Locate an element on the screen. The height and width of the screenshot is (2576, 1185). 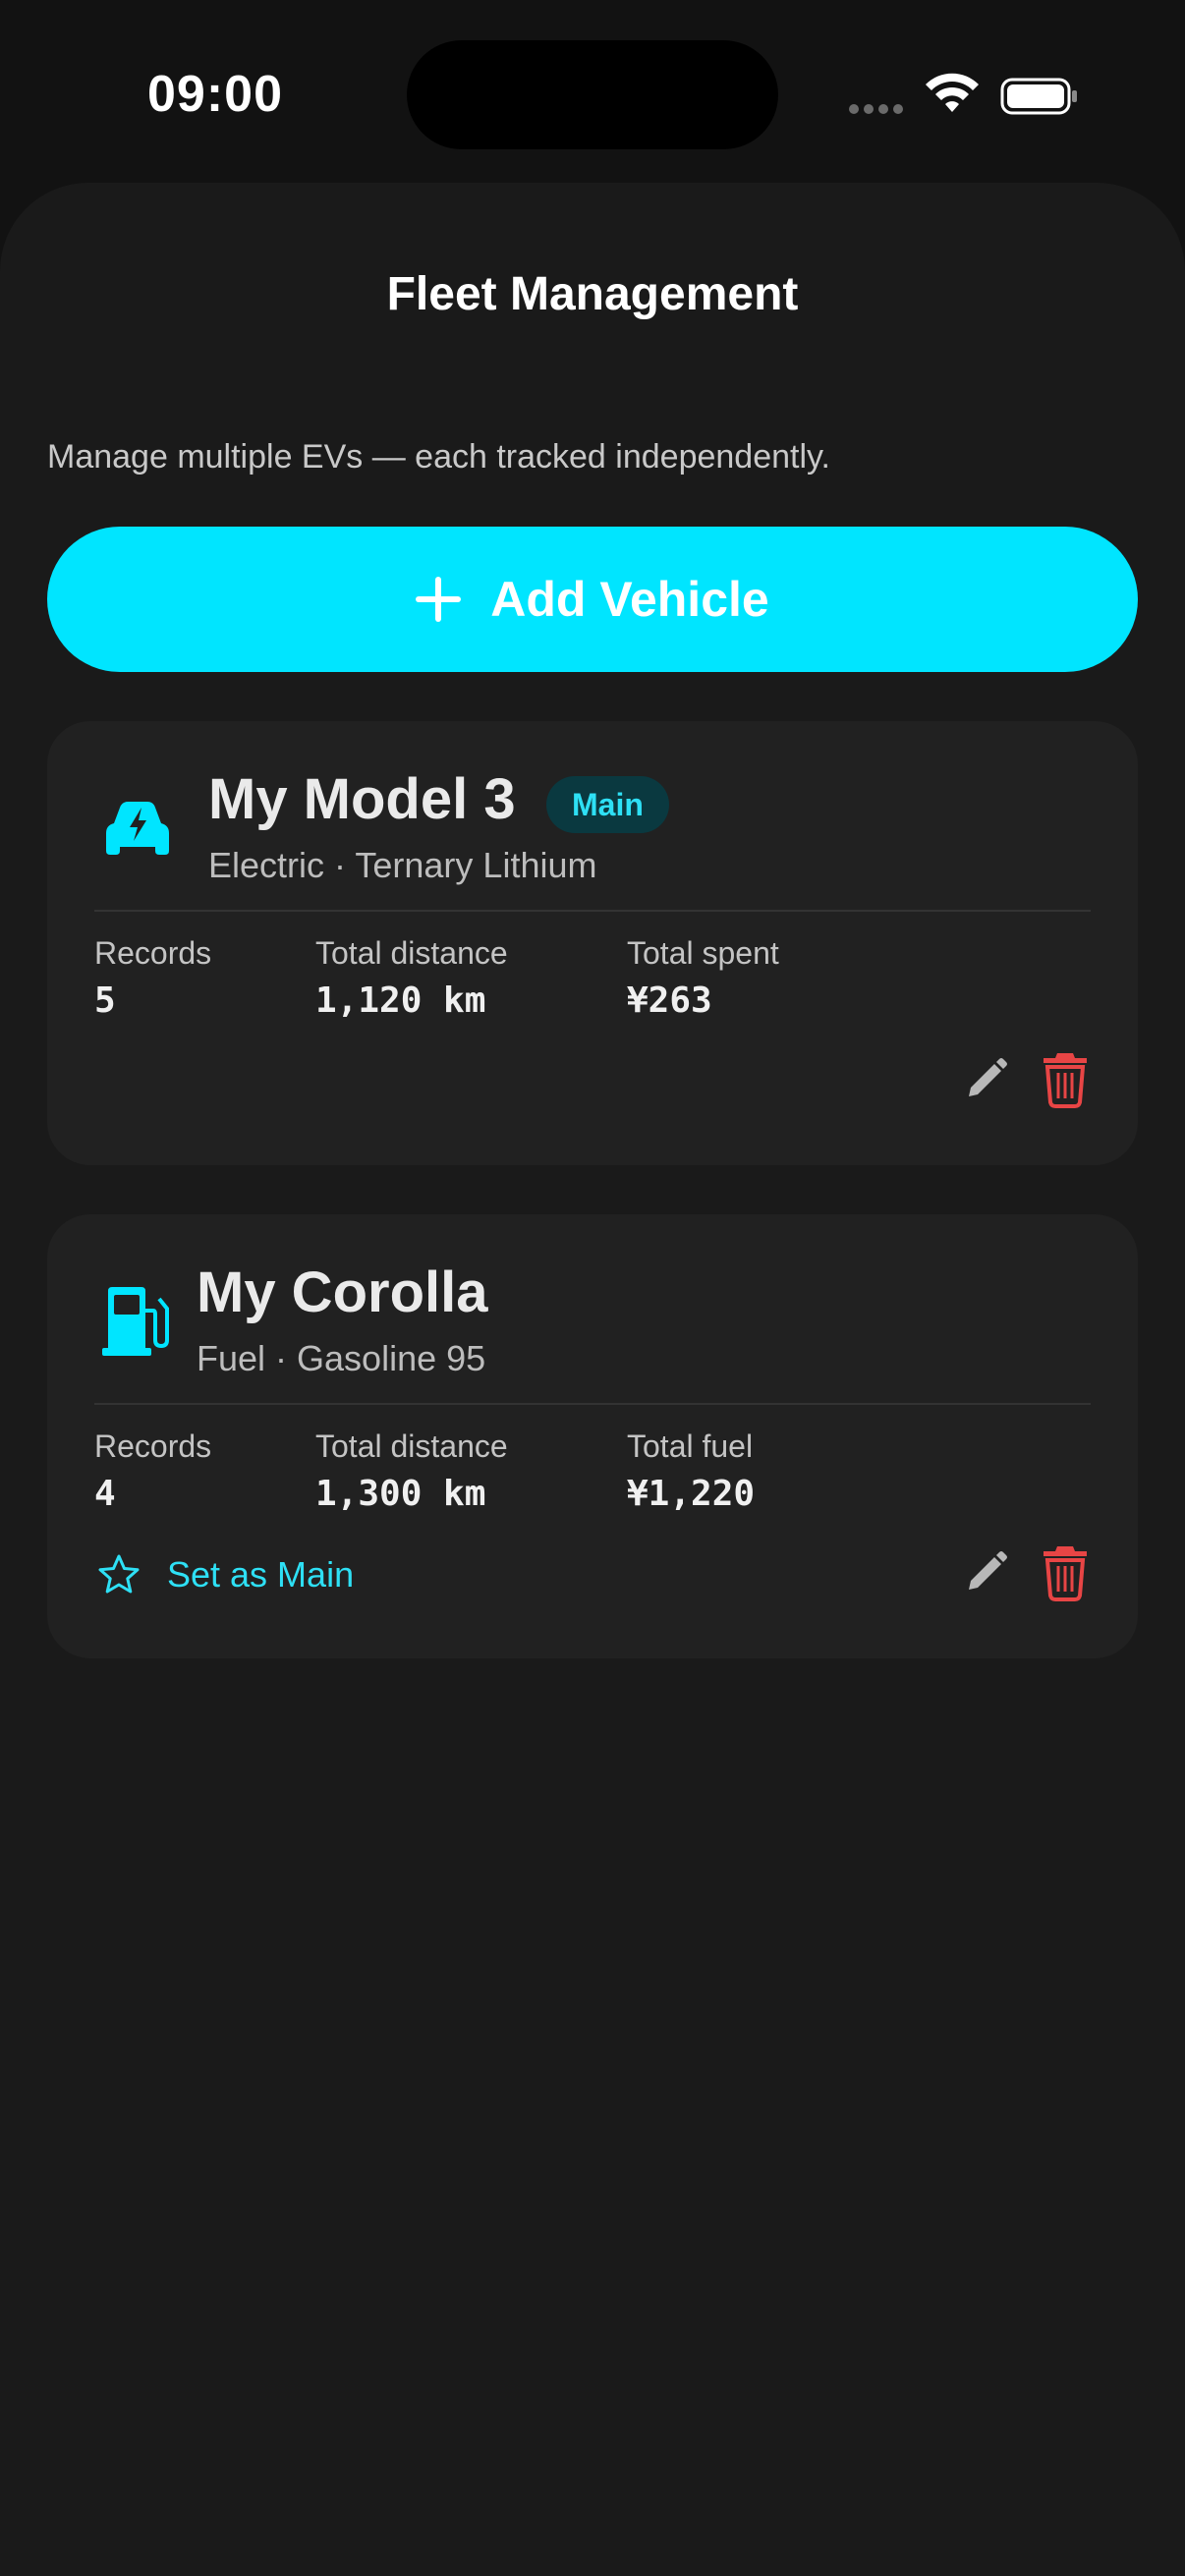
stat-value-distance: 1,300 km is located at coordinates (401, 1494).